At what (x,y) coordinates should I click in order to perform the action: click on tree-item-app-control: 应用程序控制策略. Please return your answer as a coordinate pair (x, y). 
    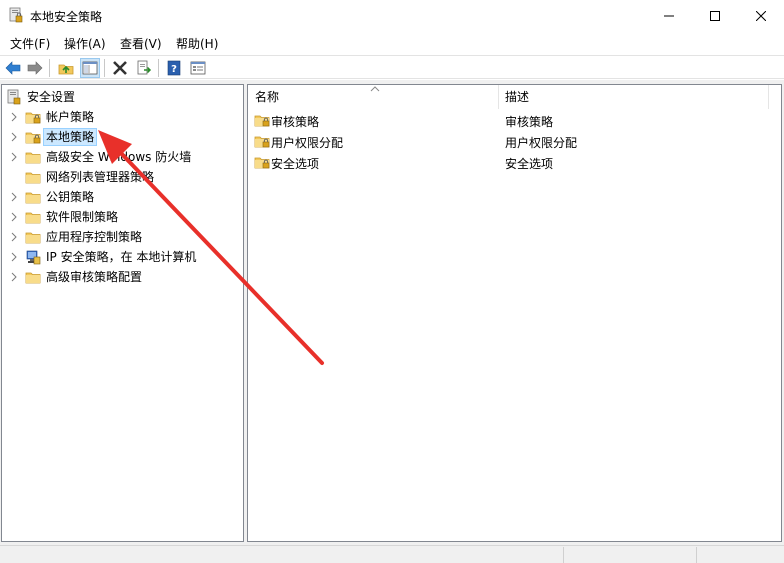
    Looking at the image, I should click on (122, 237).